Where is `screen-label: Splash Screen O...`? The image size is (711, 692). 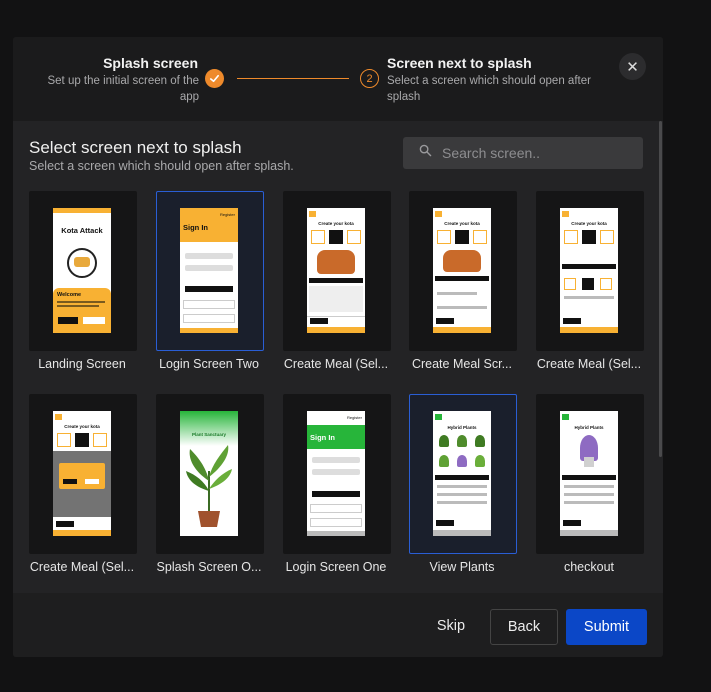
screen-label: Splash Screen O... is located at coordinates (209, 567).